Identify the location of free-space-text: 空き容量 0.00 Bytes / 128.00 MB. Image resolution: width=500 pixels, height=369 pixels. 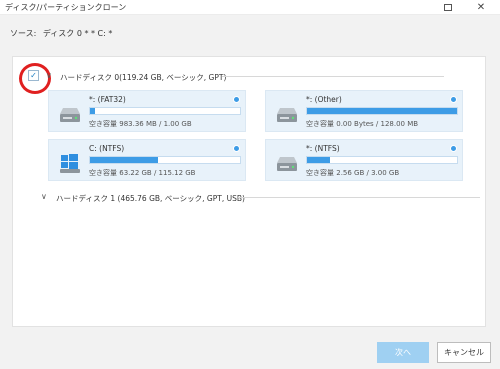
(362, 124).